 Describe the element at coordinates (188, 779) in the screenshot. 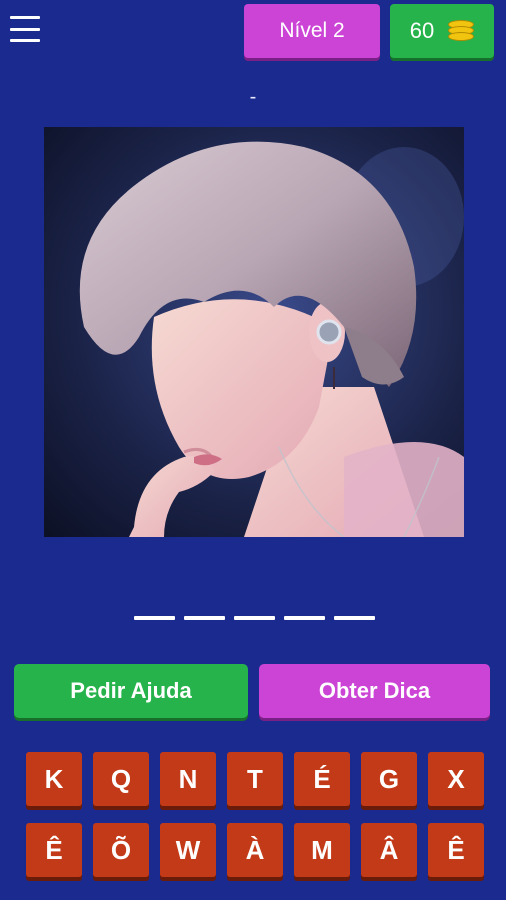

I see `letter-key: N` at that location.